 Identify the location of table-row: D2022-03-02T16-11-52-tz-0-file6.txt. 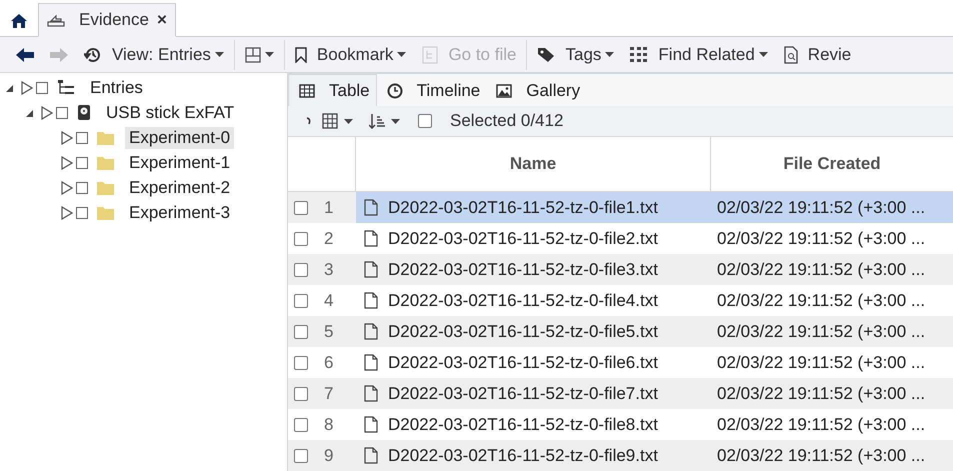
(533, 362).